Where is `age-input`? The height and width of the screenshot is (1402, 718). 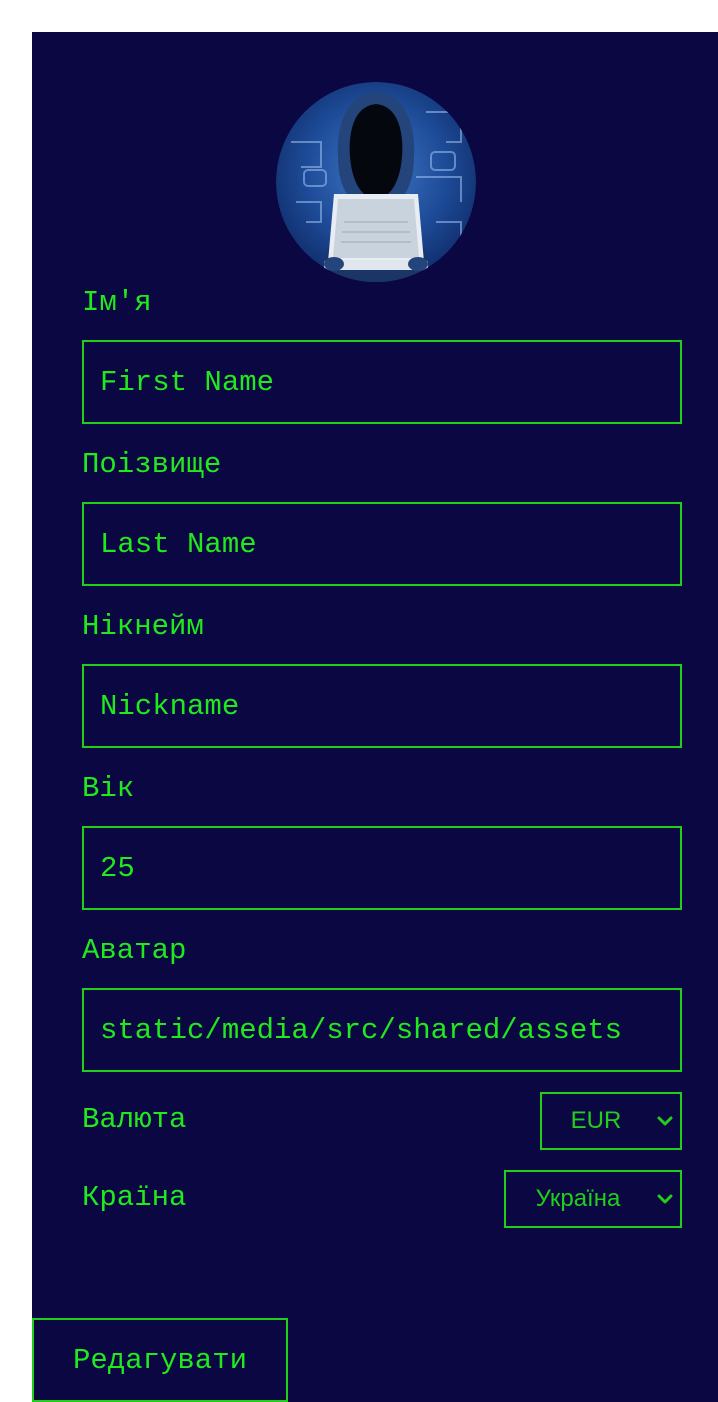
age-input is located at coordinates (382, 868).